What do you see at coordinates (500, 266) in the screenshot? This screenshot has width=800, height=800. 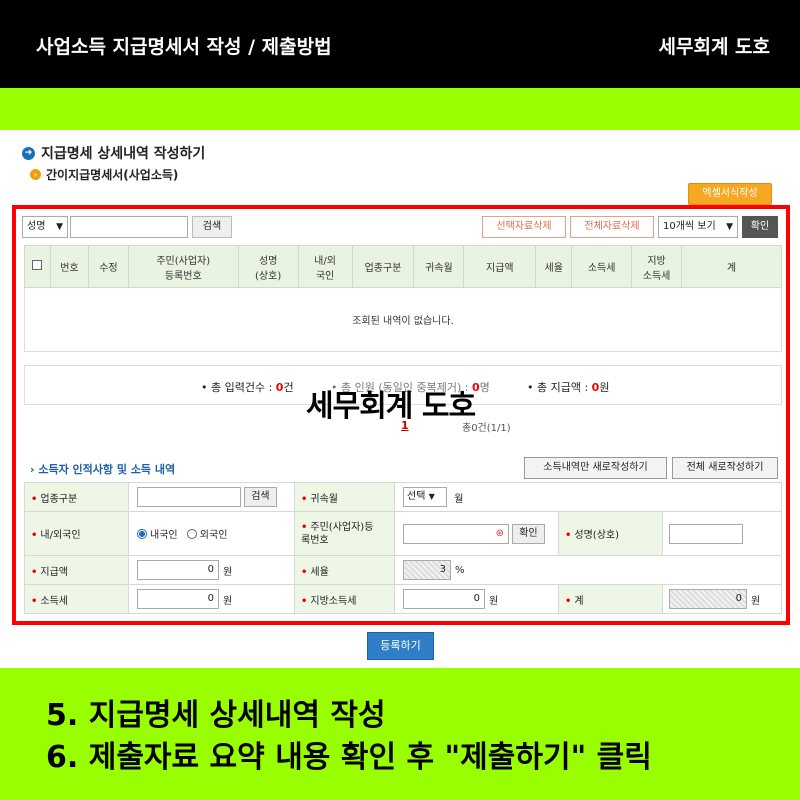 I see `col-header: 지급액` at bounding box center [500, 266].